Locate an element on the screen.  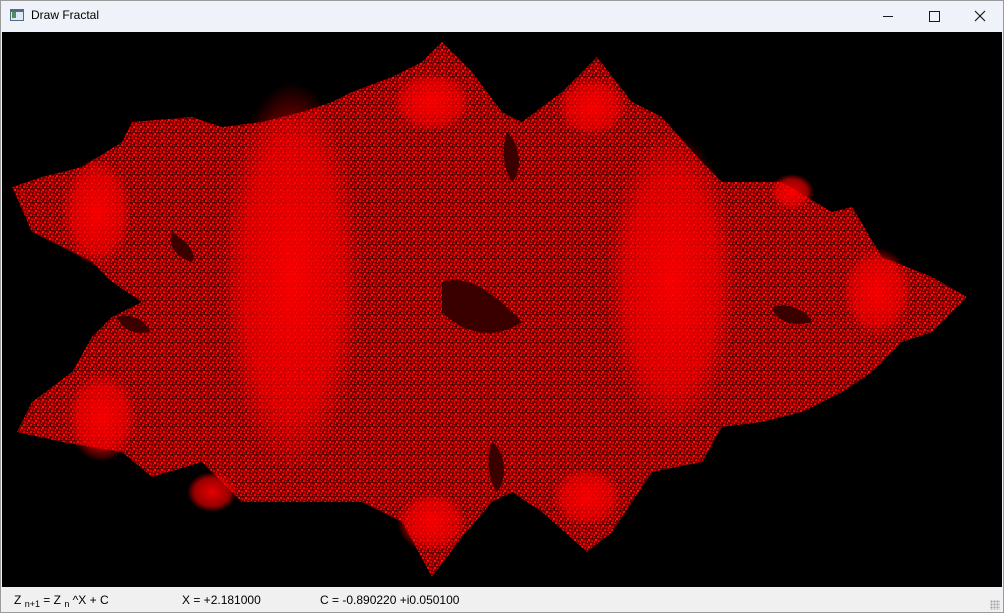
app-window-icon is located at coordinates (17, 15).